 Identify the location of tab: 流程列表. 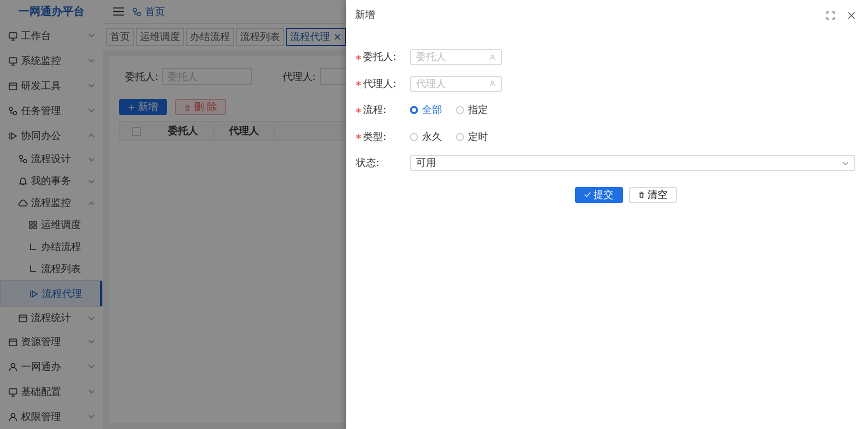
(260, 37).